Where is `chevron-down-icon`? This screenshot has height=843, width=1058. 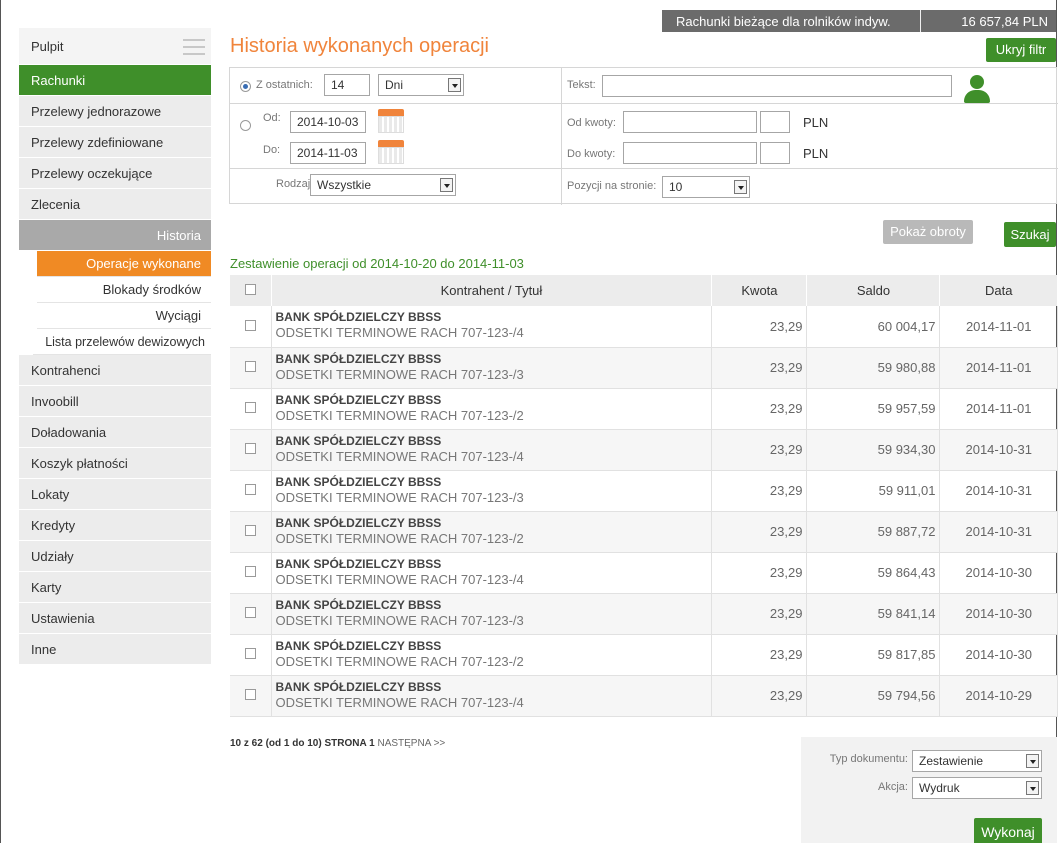 chevron-down-icon is located at coordinates (1032, 761).